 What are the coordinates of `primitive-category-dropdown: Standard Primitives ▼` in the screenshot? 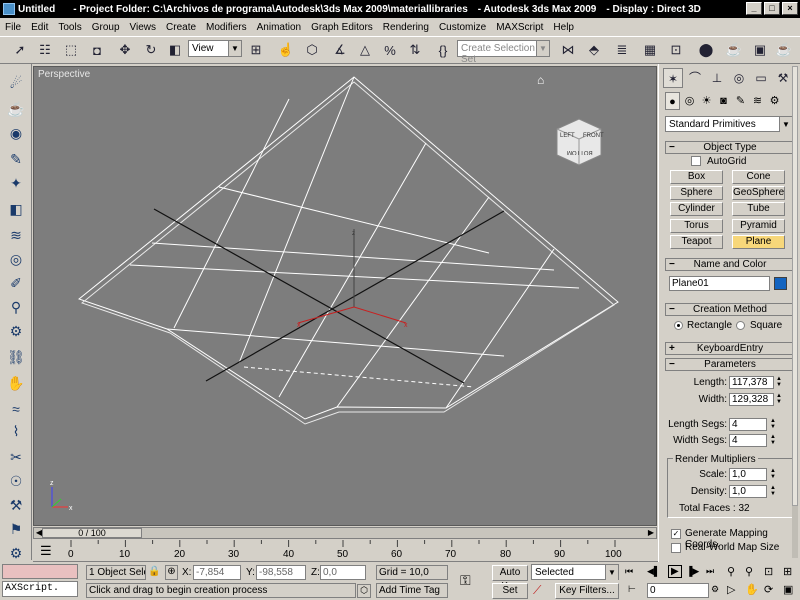 It's located at (729, 124).